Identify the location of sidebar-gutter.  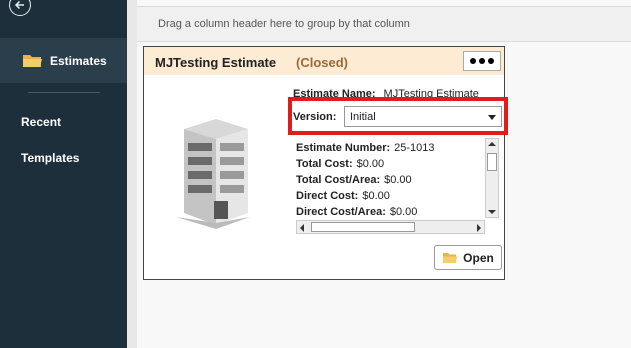
(132, 174).